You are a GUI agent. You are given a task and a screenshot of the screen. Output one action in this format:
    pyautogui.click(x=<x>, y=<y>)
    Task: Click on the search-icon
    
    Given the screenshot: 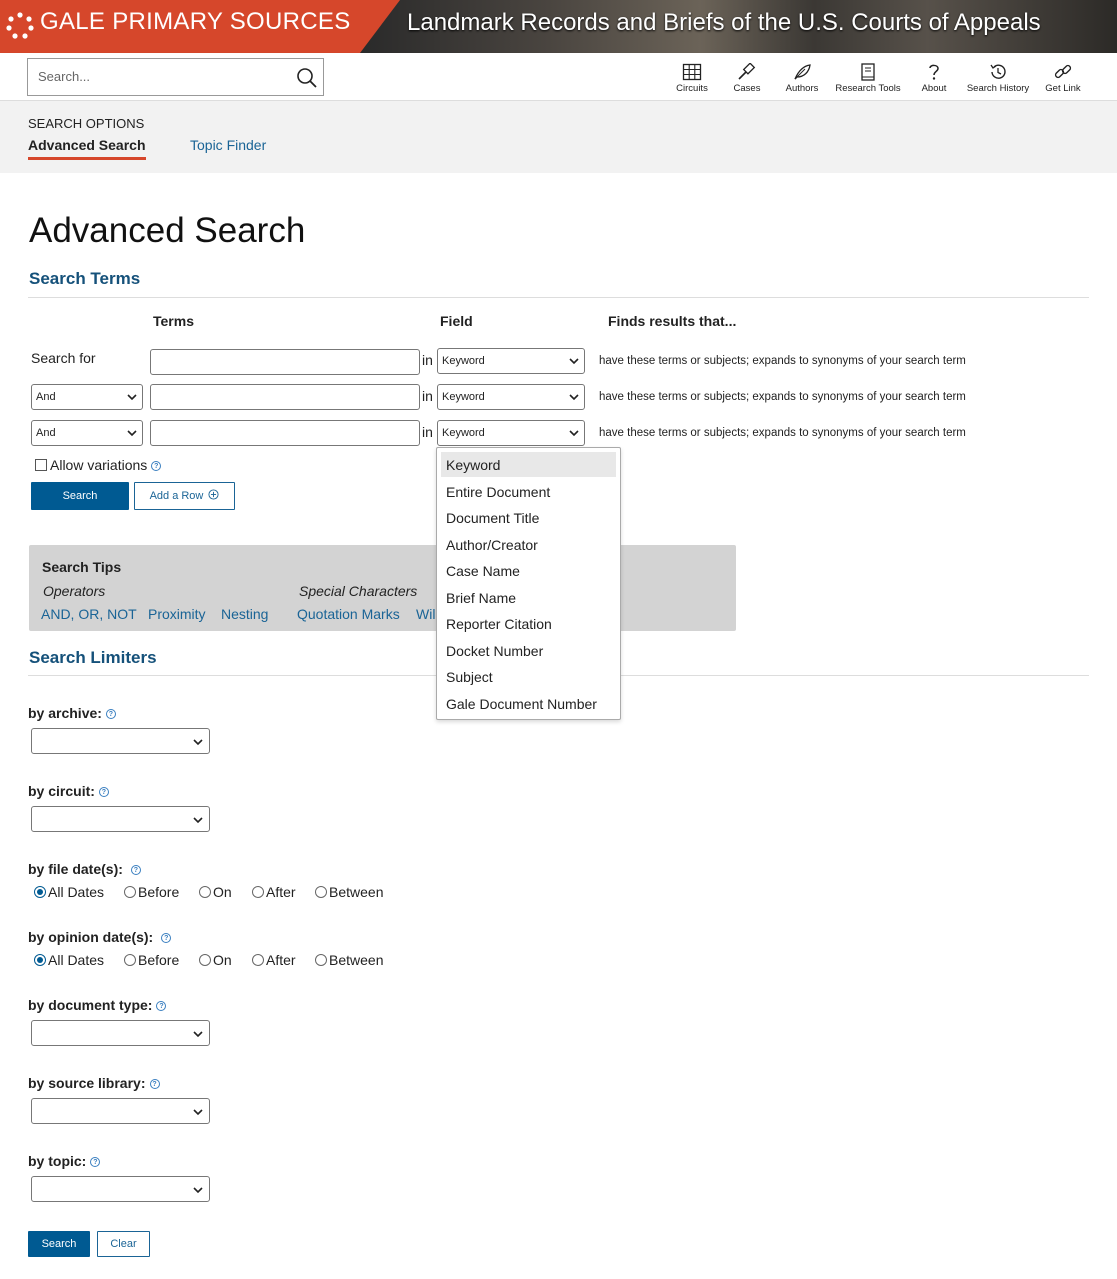 What is the action you would take?
    pyautogui.click(x=307, y=78)
    